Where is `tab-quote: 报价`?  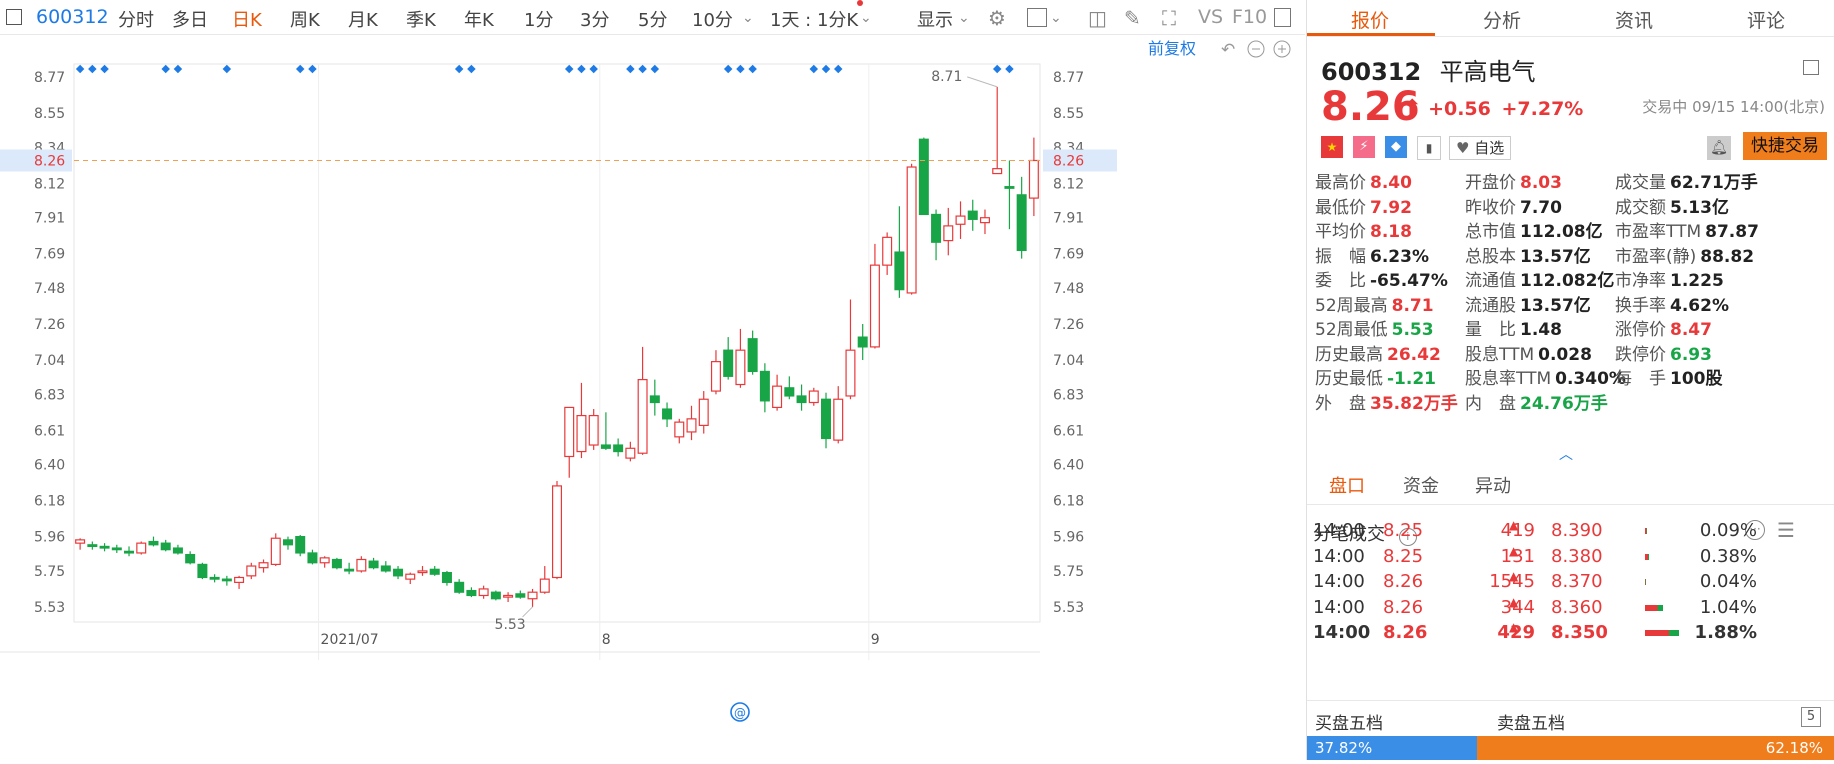 tab-quote: 报价 is located at coordinates (1370, 19).